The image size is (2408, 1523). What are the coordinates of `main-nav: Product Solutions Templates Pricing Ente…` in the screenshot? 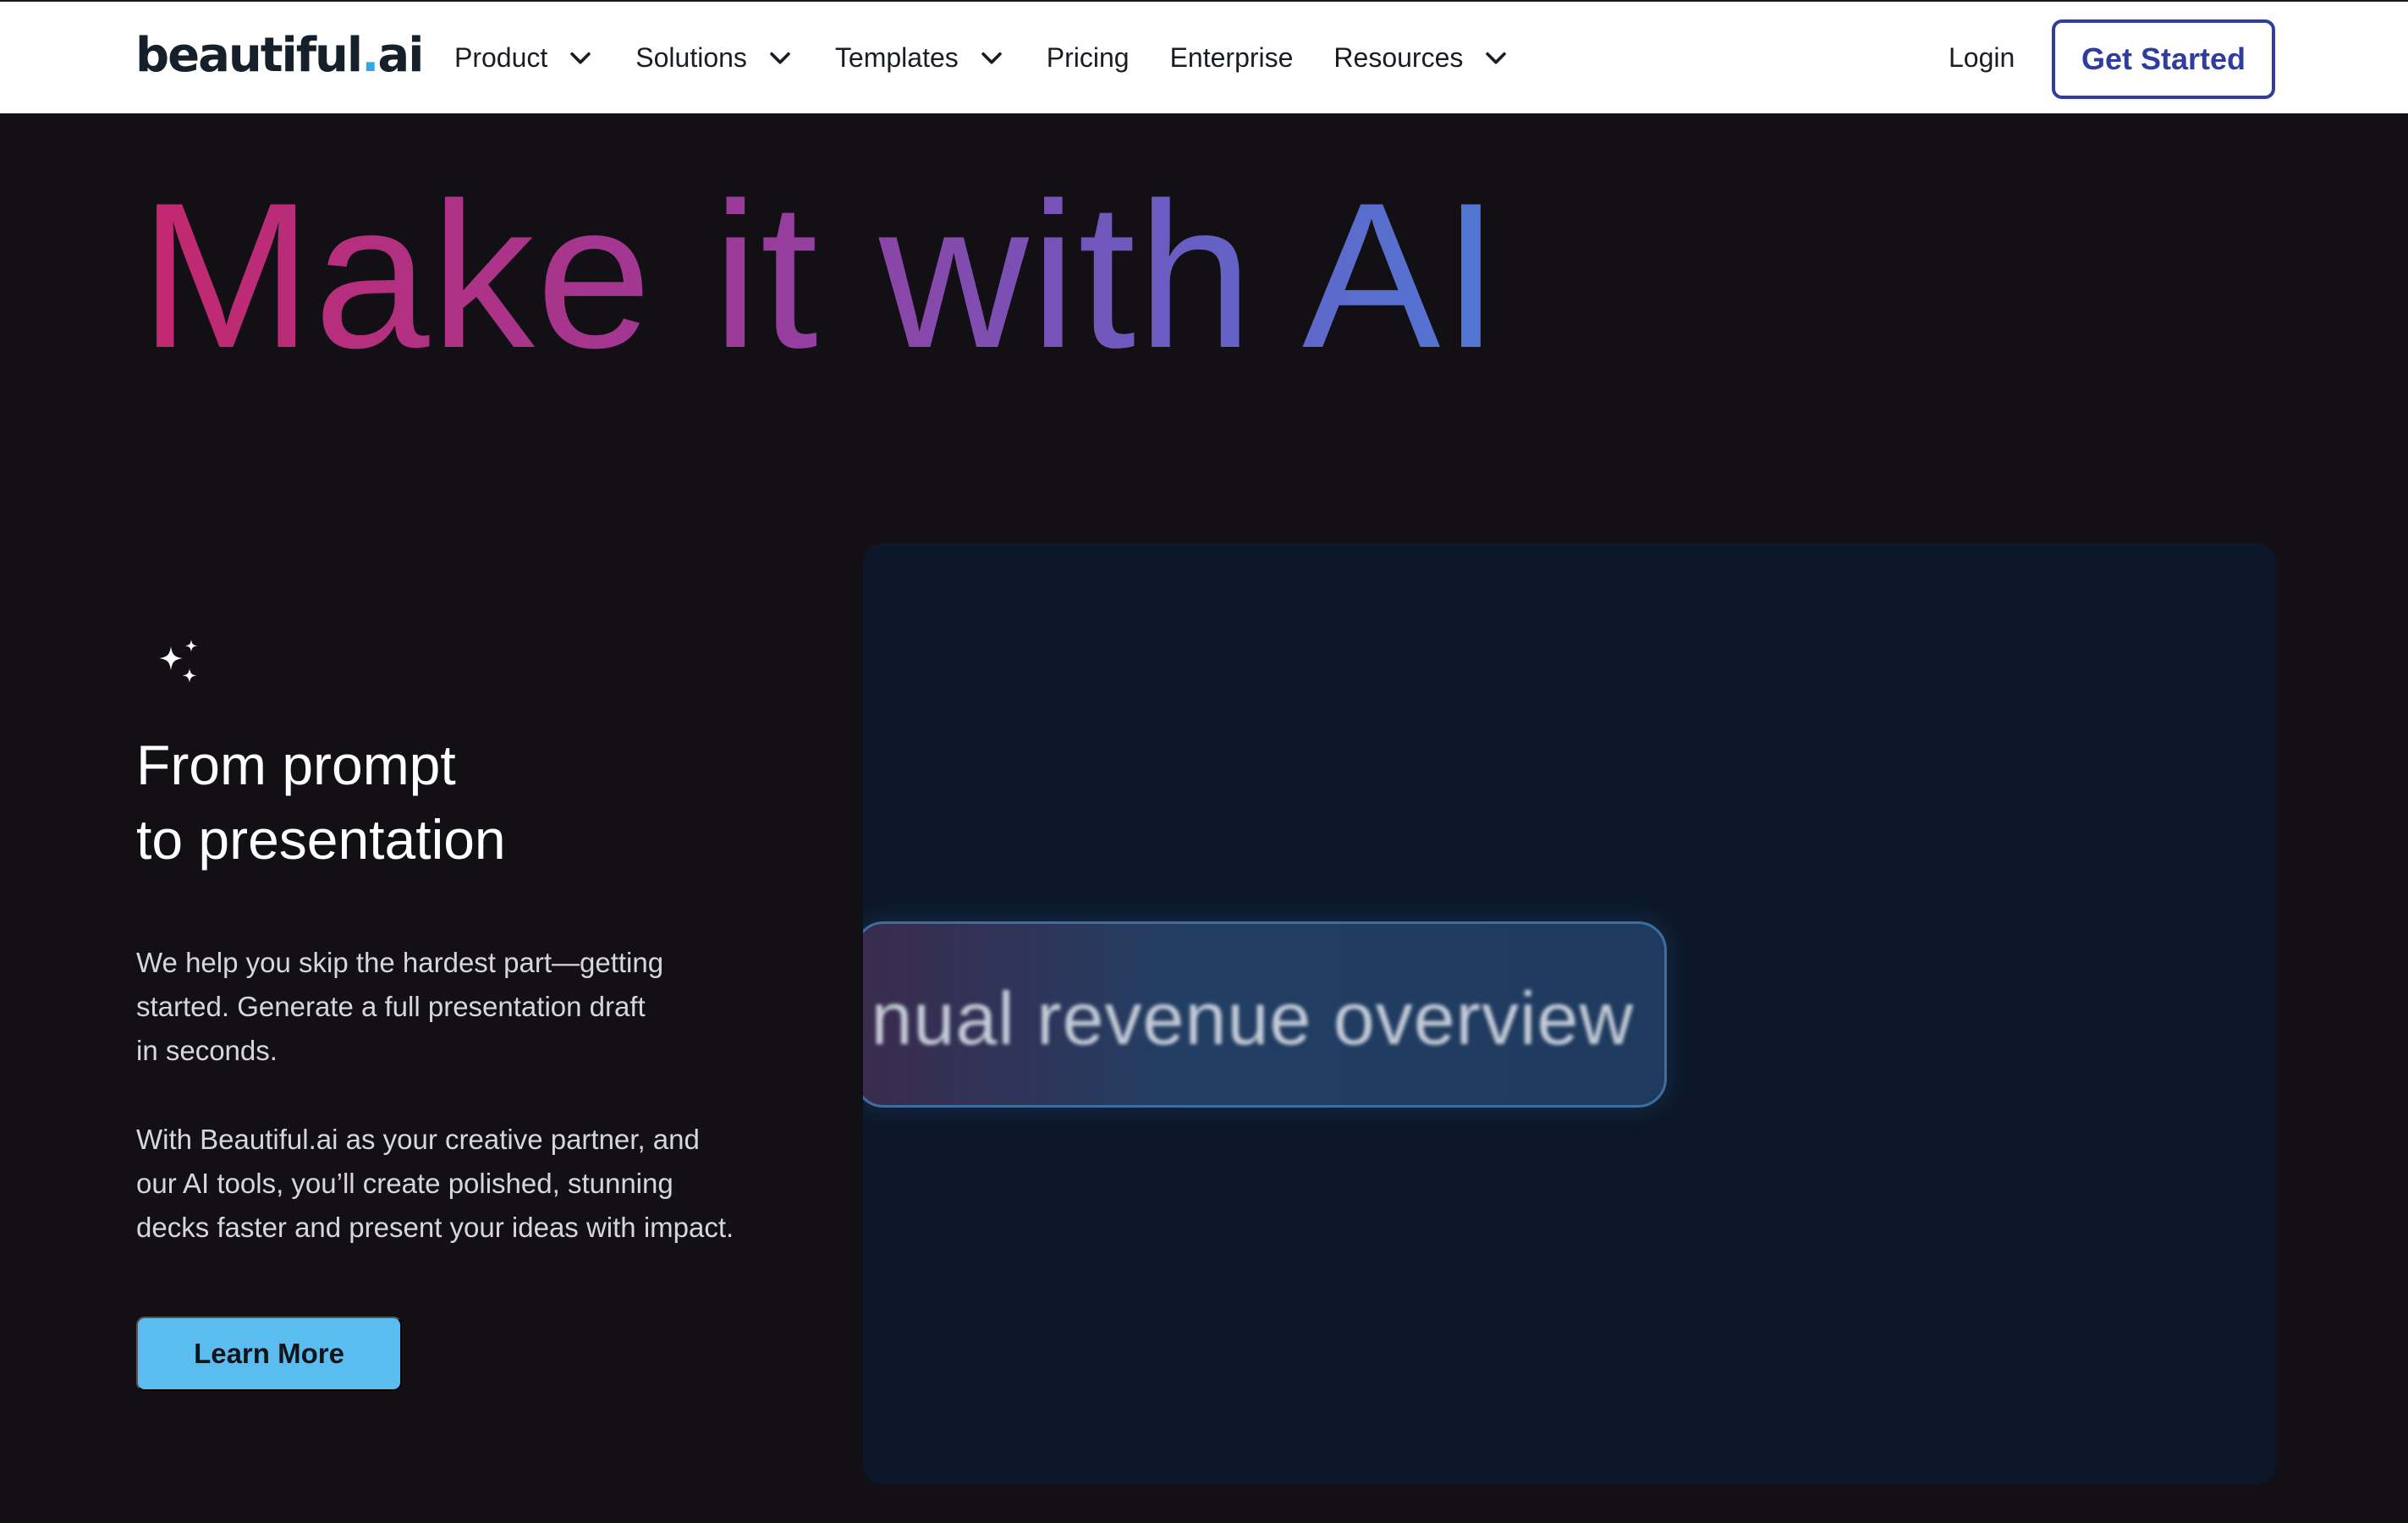 It's located at (1002, 58).